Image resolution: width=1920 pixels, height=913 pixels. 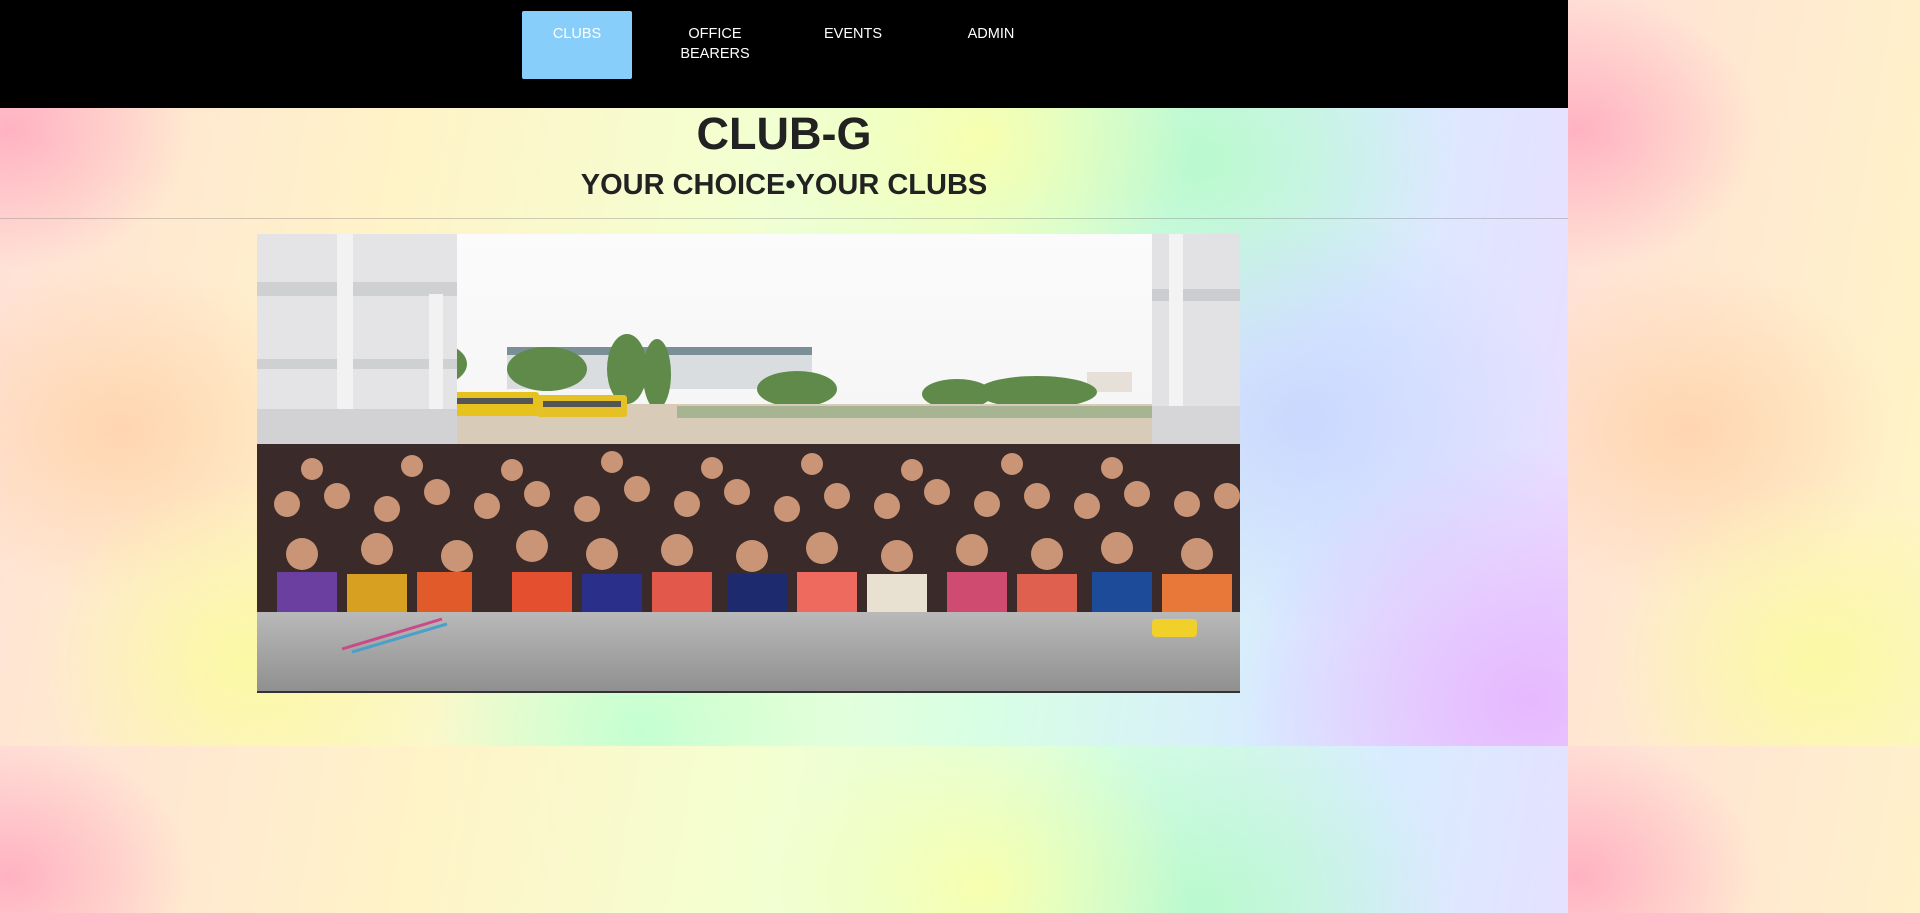 I want to click on nav-item-office-bearers: OFFICE BEARERS, so click(x=715, y=45).